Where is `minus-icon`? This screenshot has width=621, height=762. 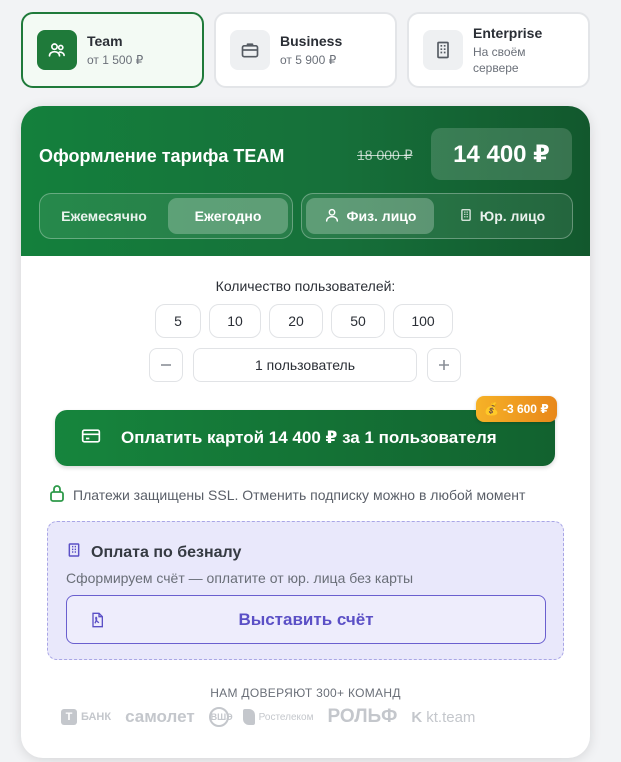
minus-icon is located at coordinates (166, 365).